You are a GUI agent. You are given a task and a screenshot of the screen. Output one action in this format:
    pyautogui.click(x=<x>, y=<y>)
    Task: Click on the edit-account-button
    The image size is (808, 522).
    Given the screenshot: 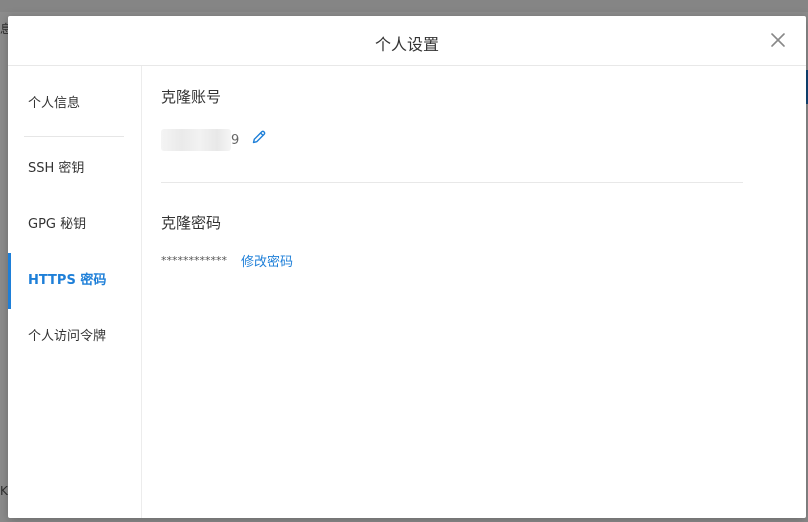 What is the action you would take?
    pyautogui.click(x=259, y=137)
    